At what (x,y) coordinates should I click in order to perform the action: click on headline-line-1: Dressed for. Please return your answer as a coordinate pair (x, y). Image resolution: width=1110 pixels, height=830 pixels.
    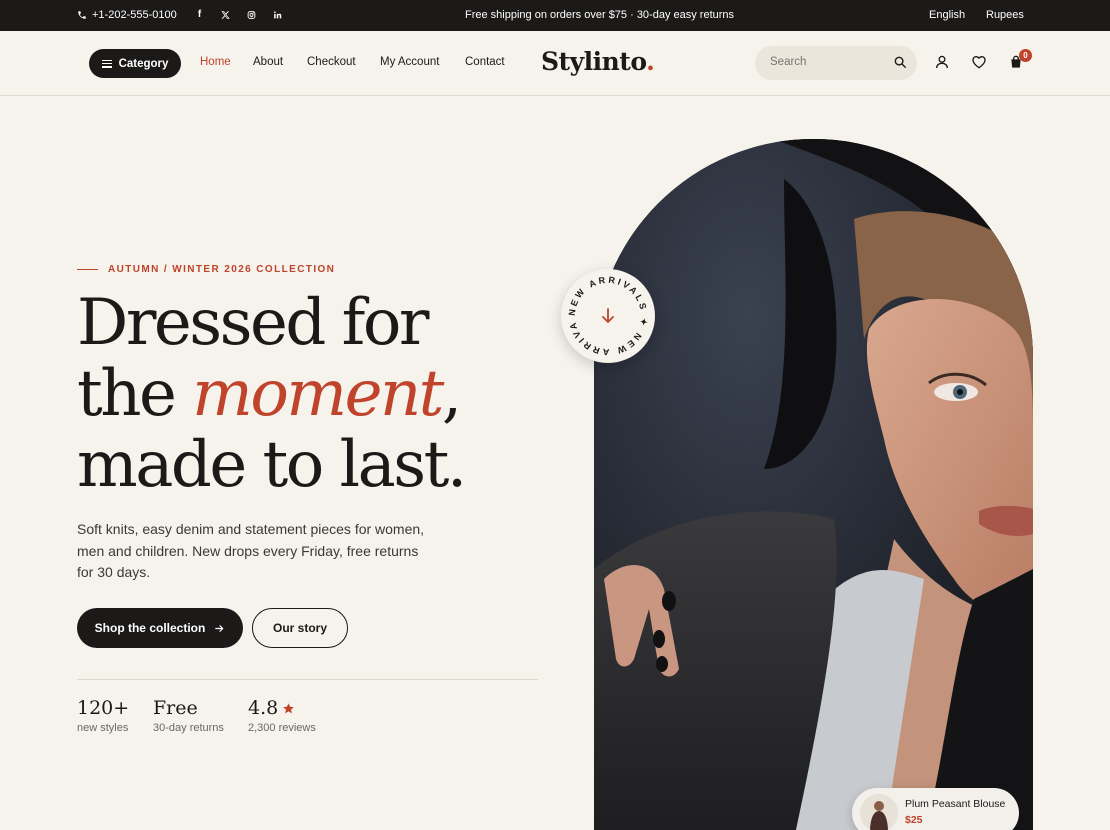
    Looking at the image, I should click on (253, 323).